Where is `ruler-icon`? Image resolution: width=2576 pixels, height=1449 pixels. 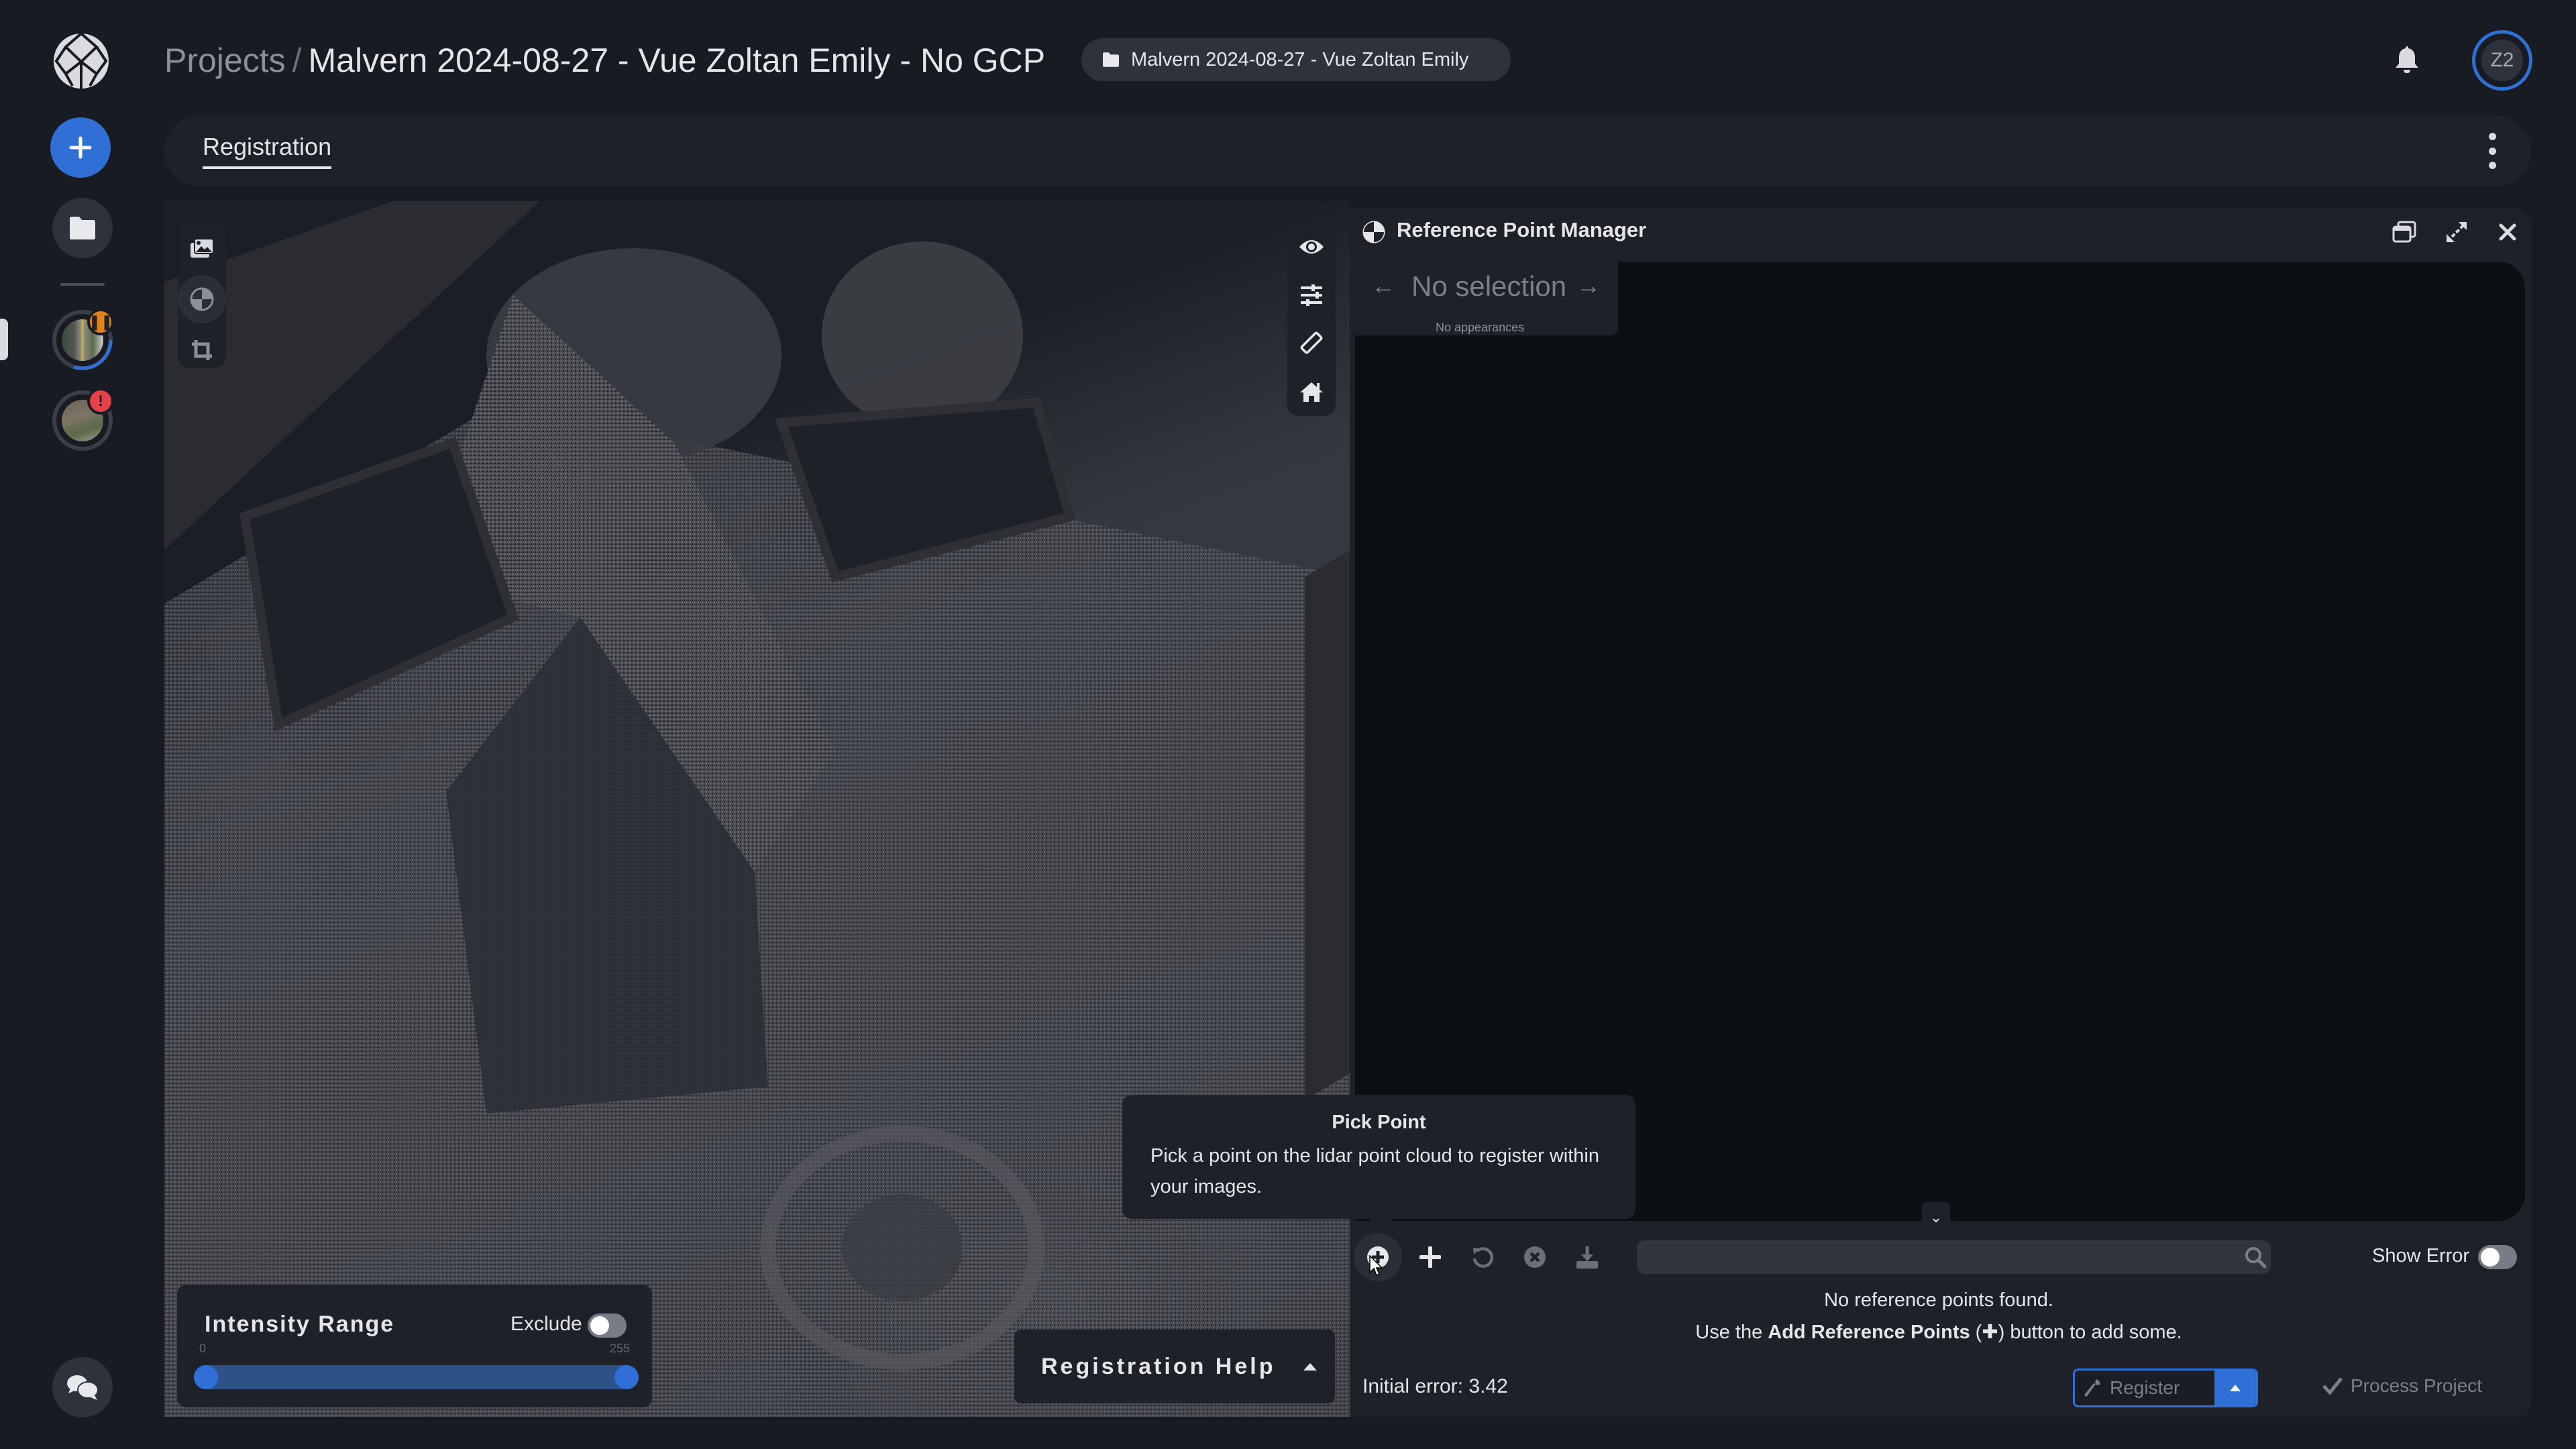 ruler-icon is located at coordinates (1311, 342).